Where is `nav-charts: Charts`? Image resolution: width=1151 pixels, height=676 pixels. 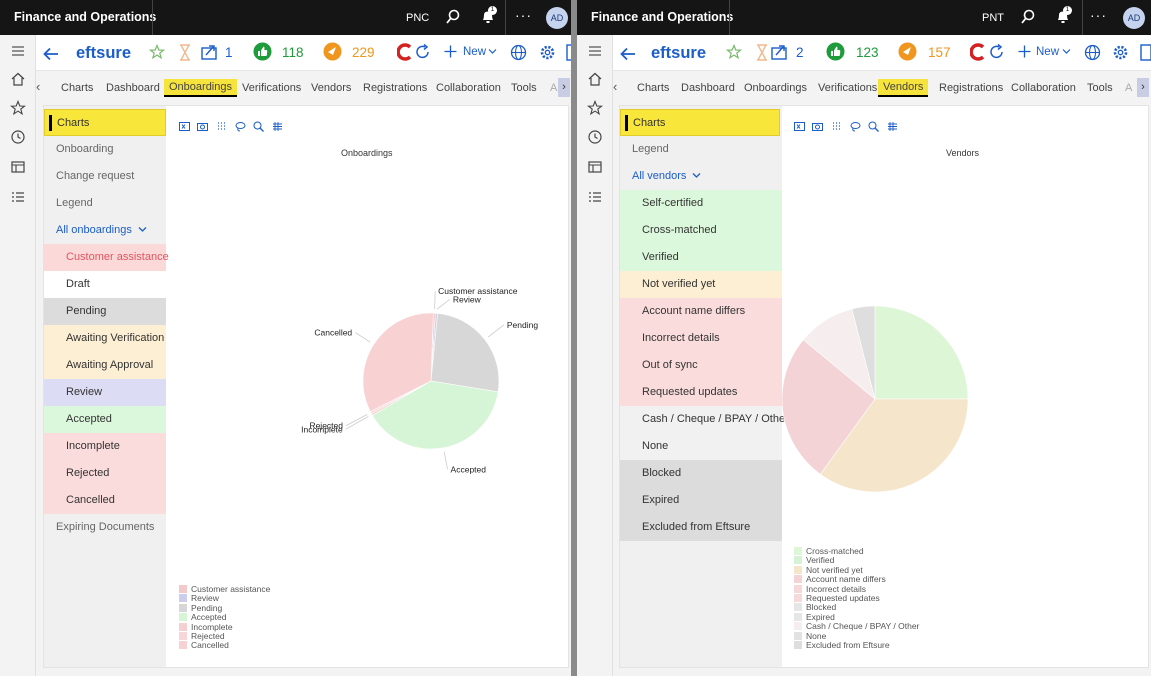
nav-charts: Charts is located at coordinates (105, 122).